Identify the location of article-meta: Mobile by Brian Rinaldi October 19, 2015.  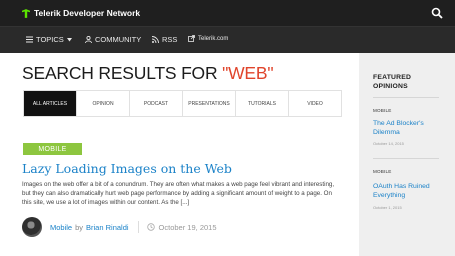
(119, 227).